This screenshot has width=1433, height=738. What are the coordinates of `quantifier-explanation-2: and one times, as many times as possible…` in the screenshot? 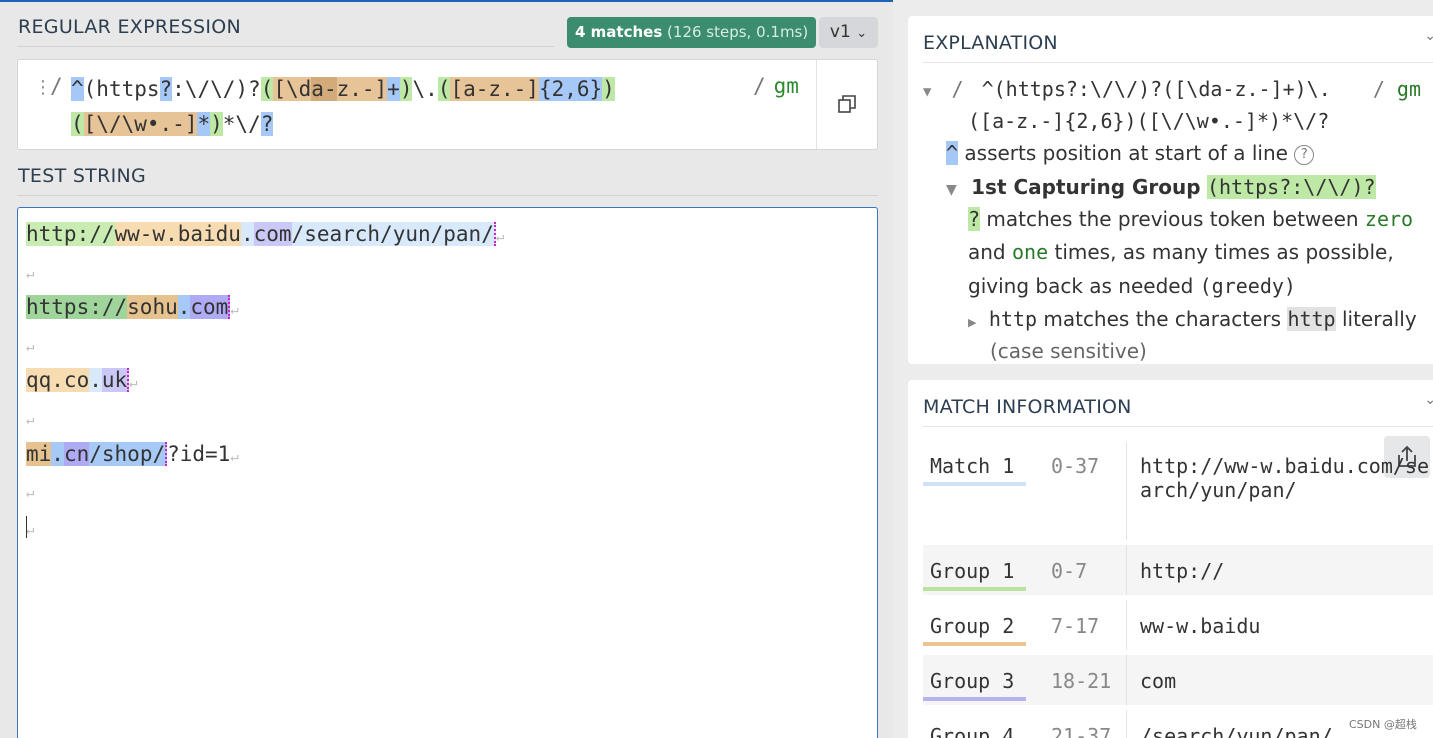 It's located at (1181, 252).